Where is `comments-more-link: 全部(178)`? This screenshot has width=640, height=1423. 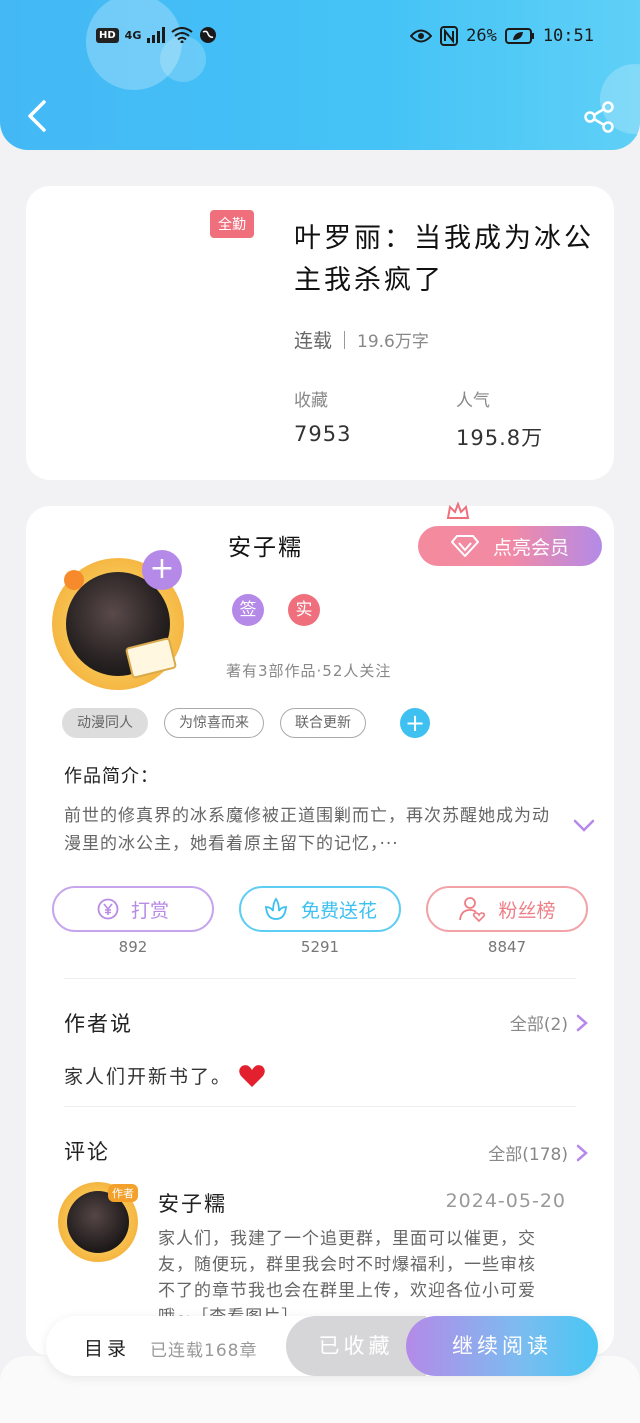 comments-more-link: 全部(178) is located at coordinates (538, 1152).